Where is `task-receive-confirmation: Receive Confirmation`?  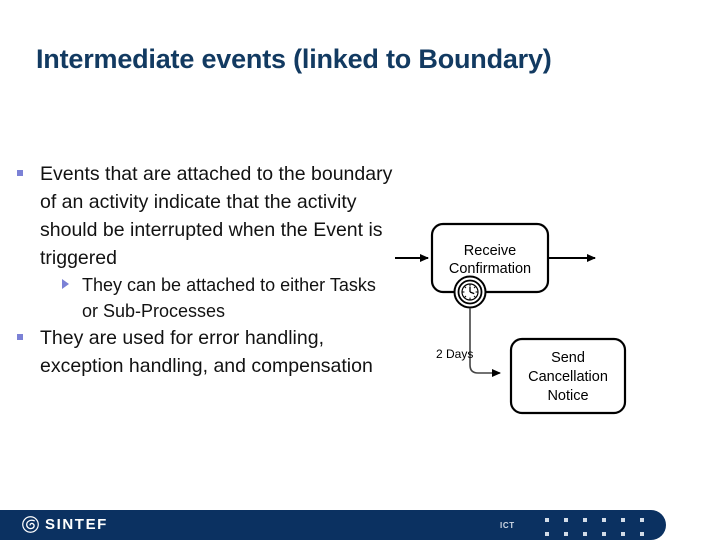
task-receive-confirmation: Receive Confirmation is located at coordinates (490, 258).